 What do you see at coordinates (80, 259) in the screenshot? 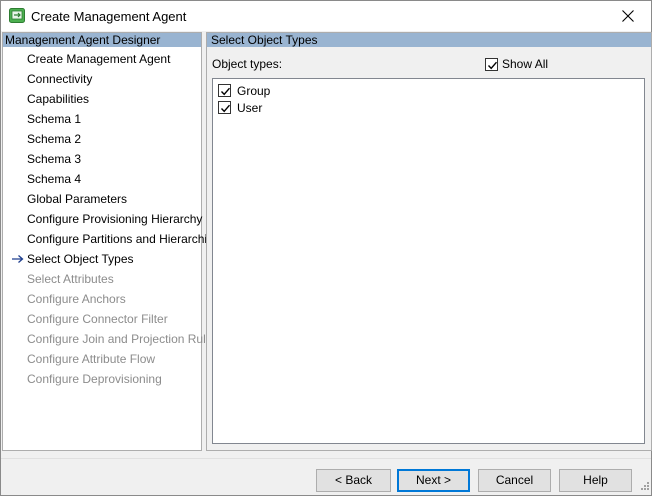
I see `designer-step-label: Select Object Types` at bounding box center [80, 259].